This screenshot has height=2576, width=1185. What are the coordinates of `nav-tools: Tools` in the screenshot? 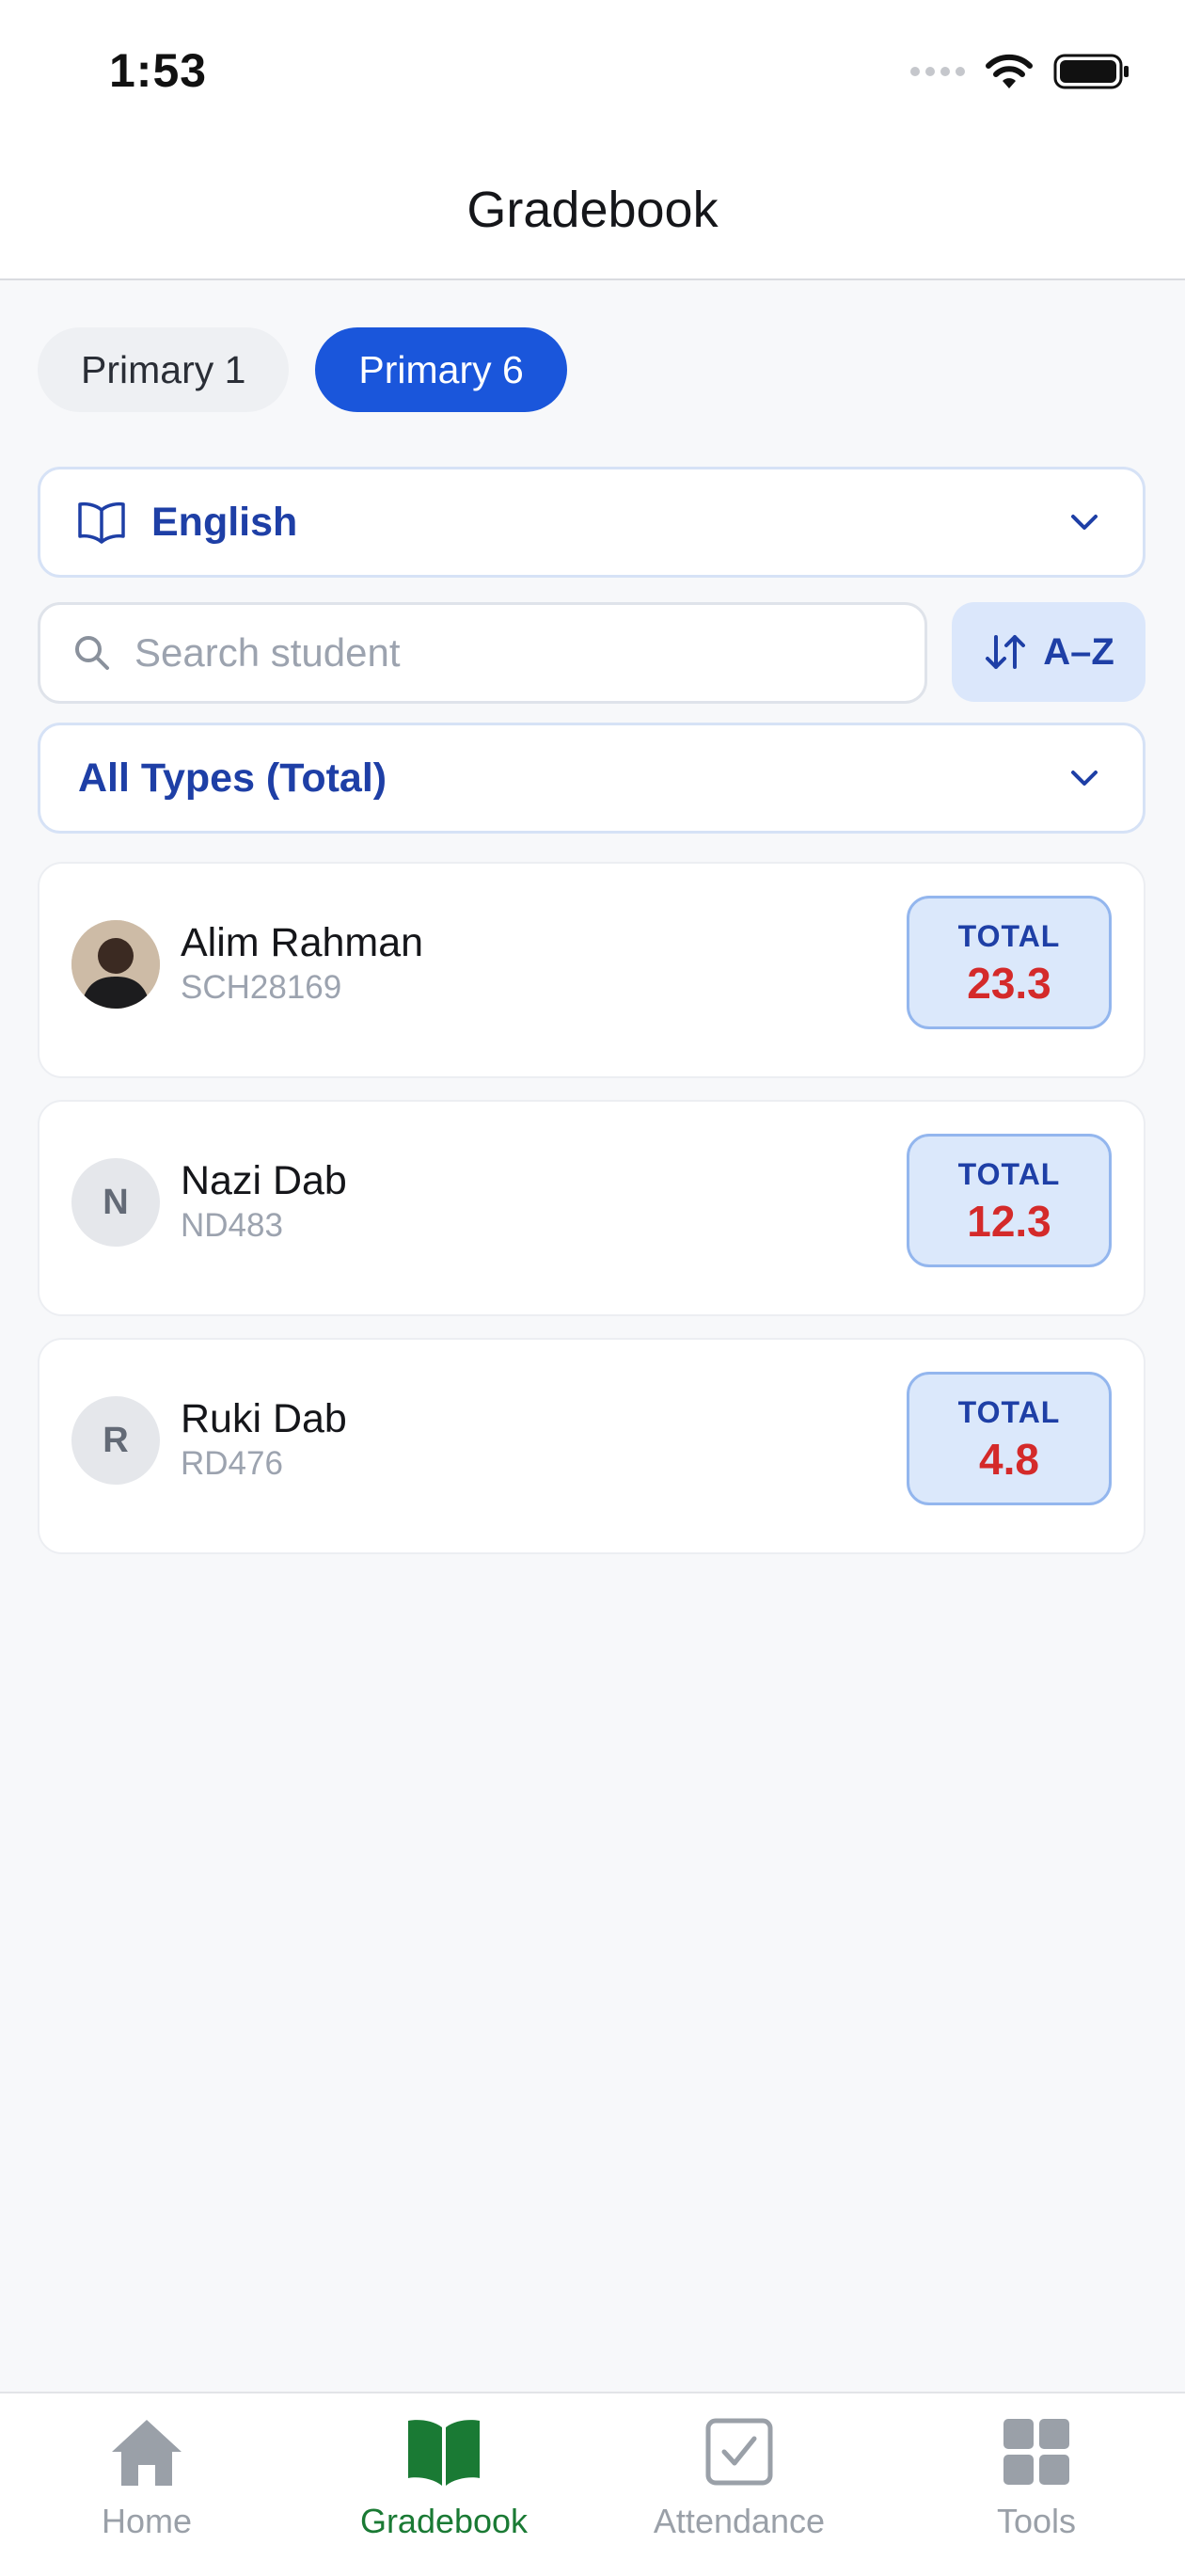 It's located at (1036, 2478).